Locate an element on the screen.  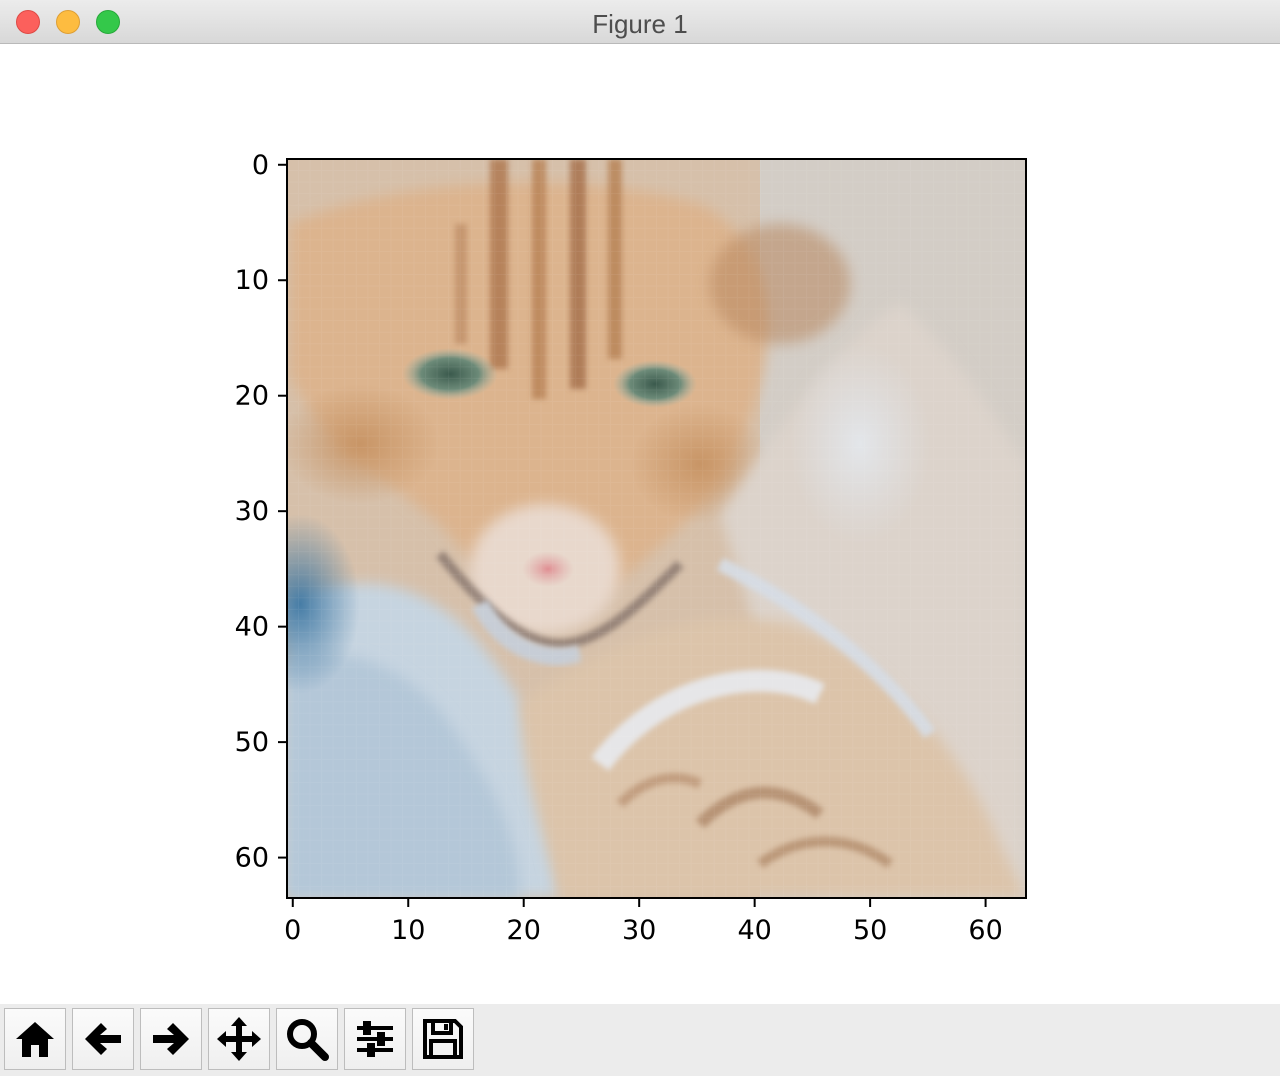
y-axis: 0 10 20 30 40 50 60 is located at coordinates (261, 512).